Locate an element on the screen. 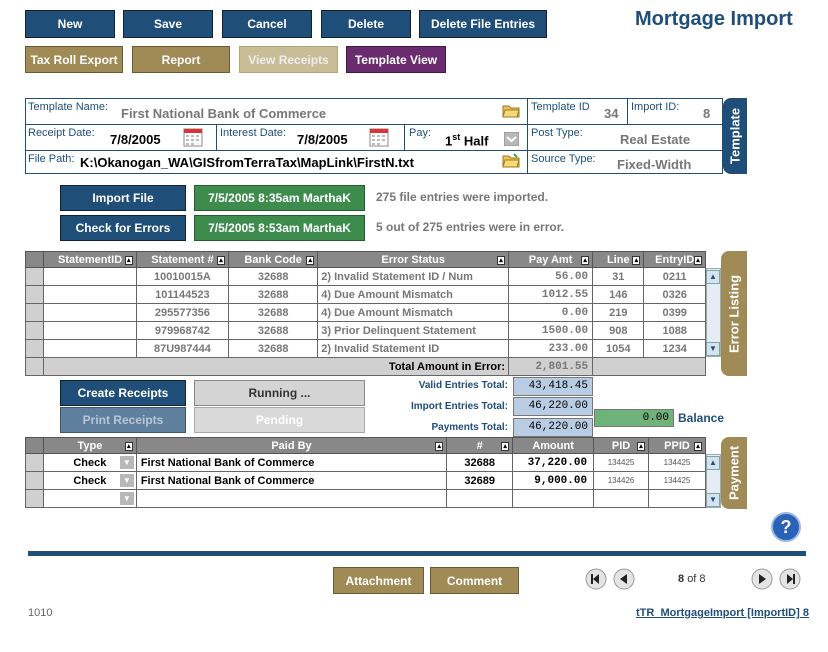 The image size is (828, 652). template-view-button: Template View is located at coordinates (396, 59).